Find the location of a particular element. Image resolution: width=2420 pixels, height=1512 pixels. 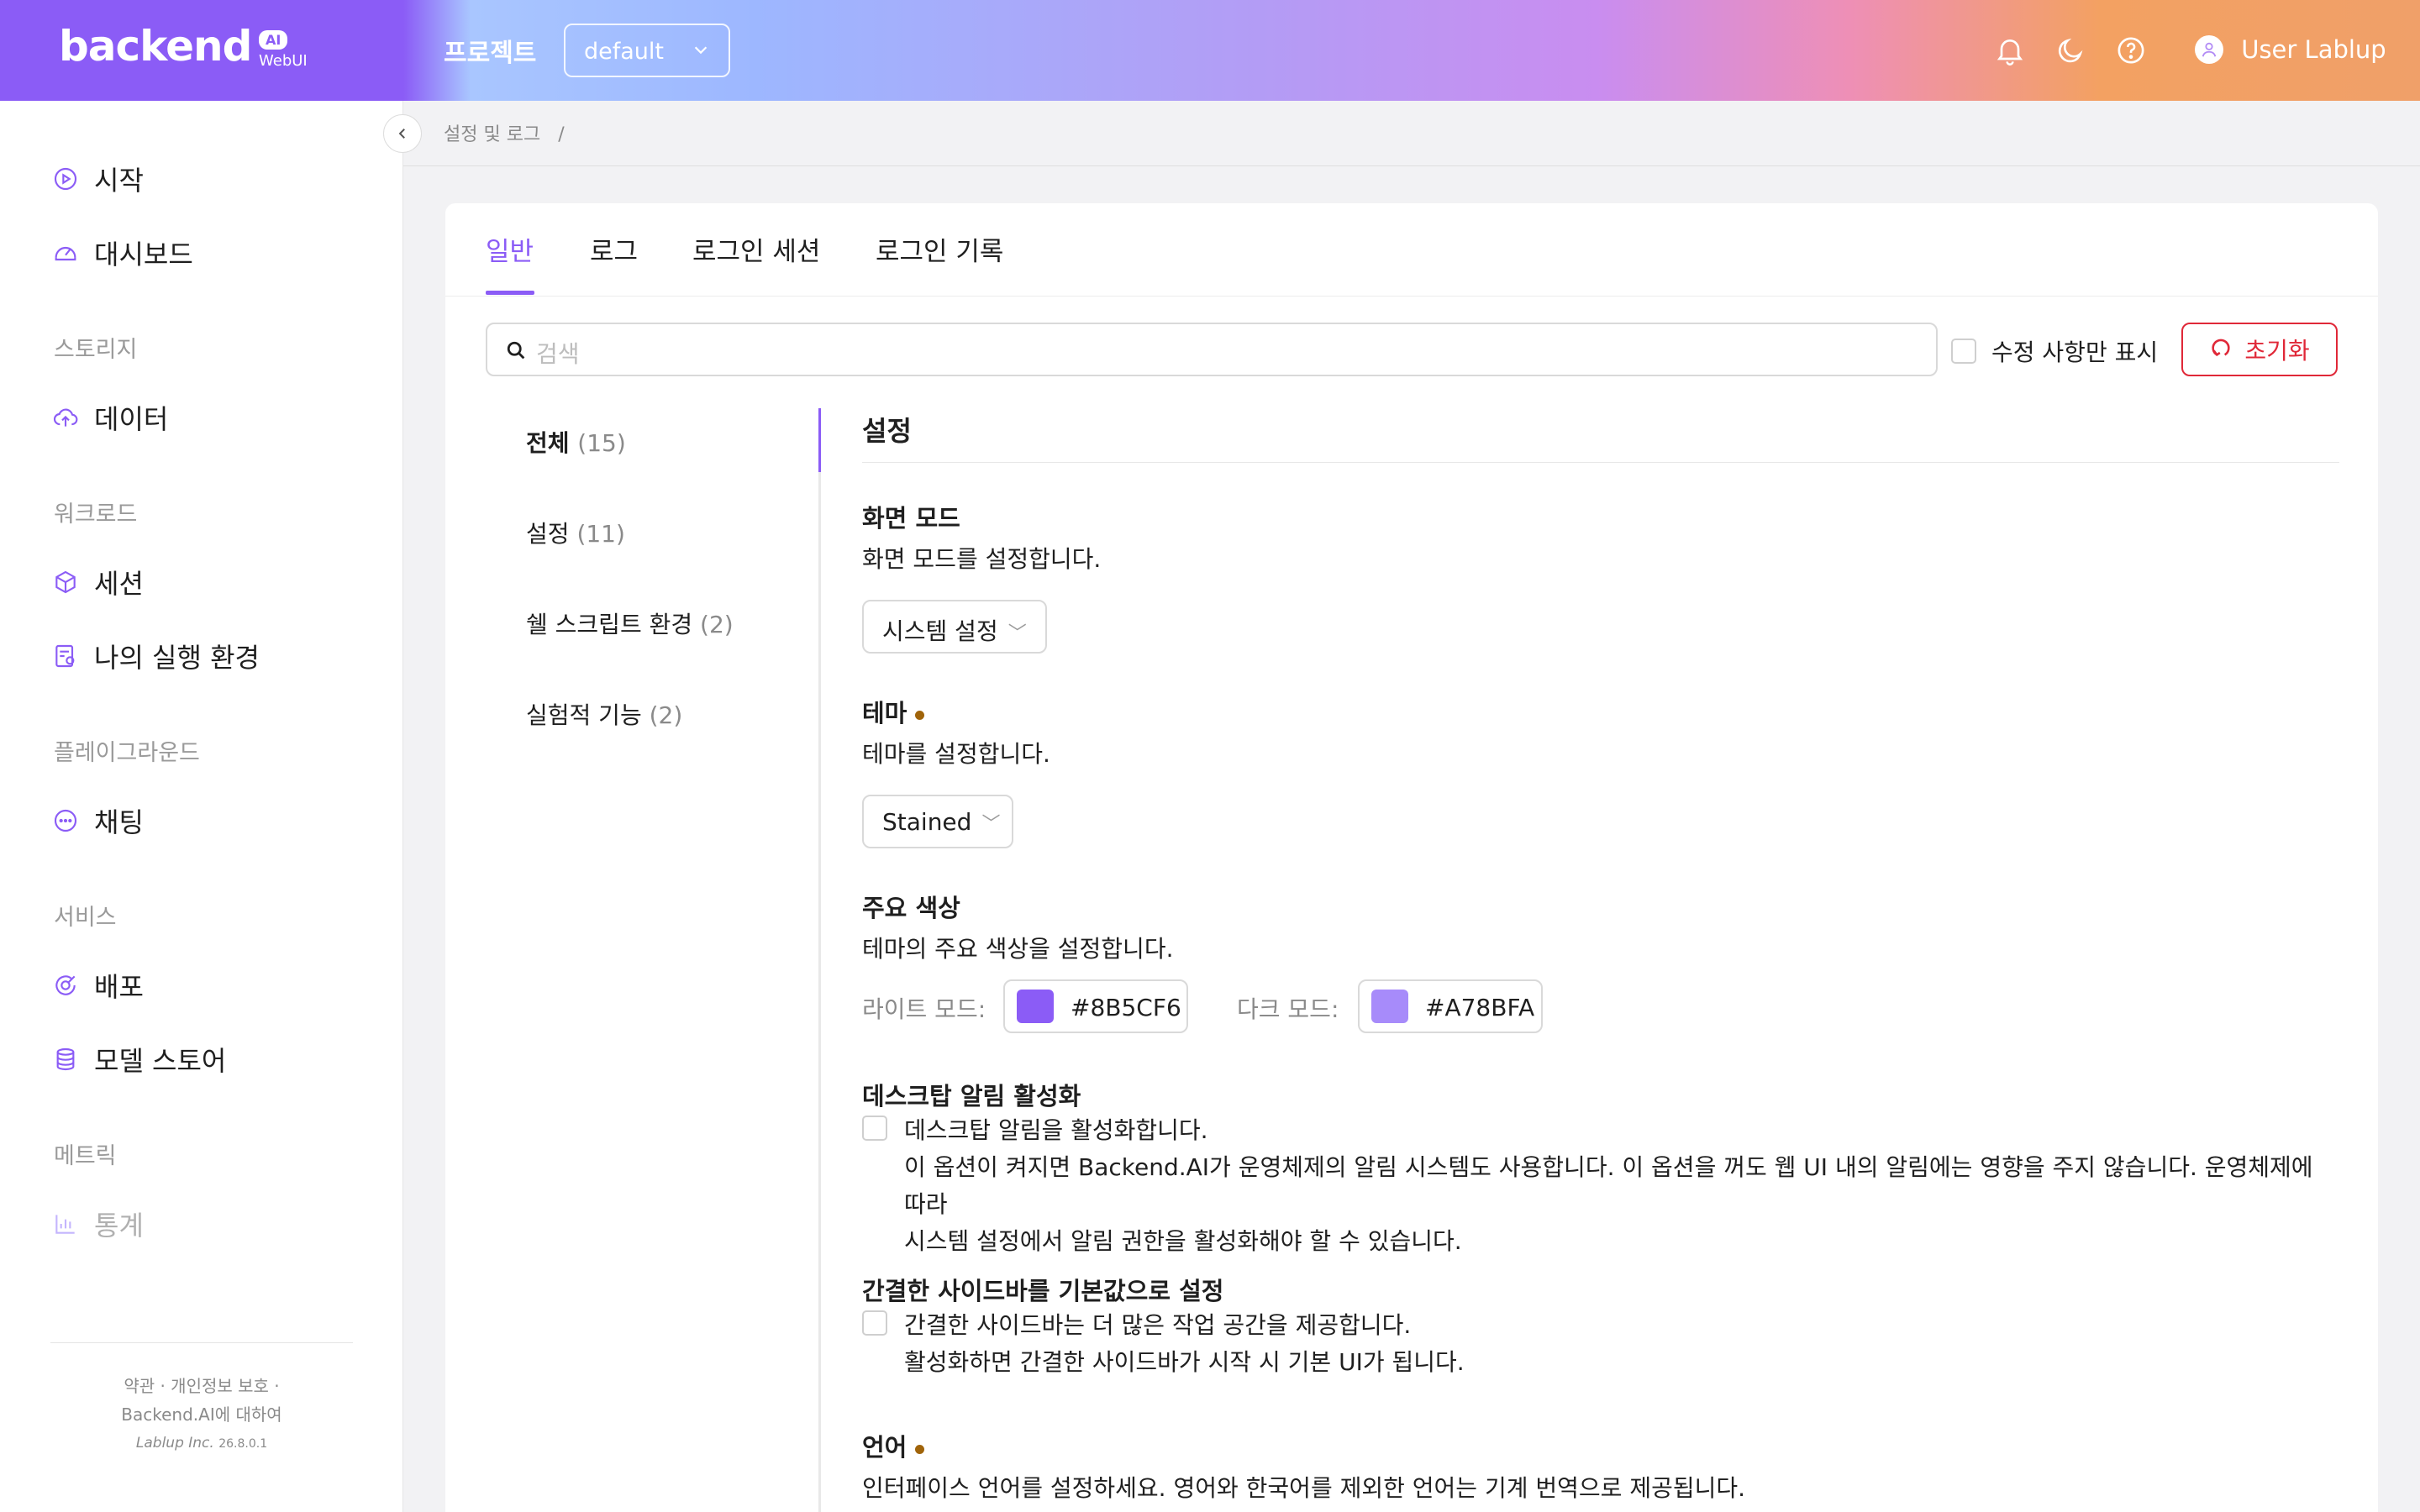

language-title-text: 언어 is located at coordinates (885, 1447).